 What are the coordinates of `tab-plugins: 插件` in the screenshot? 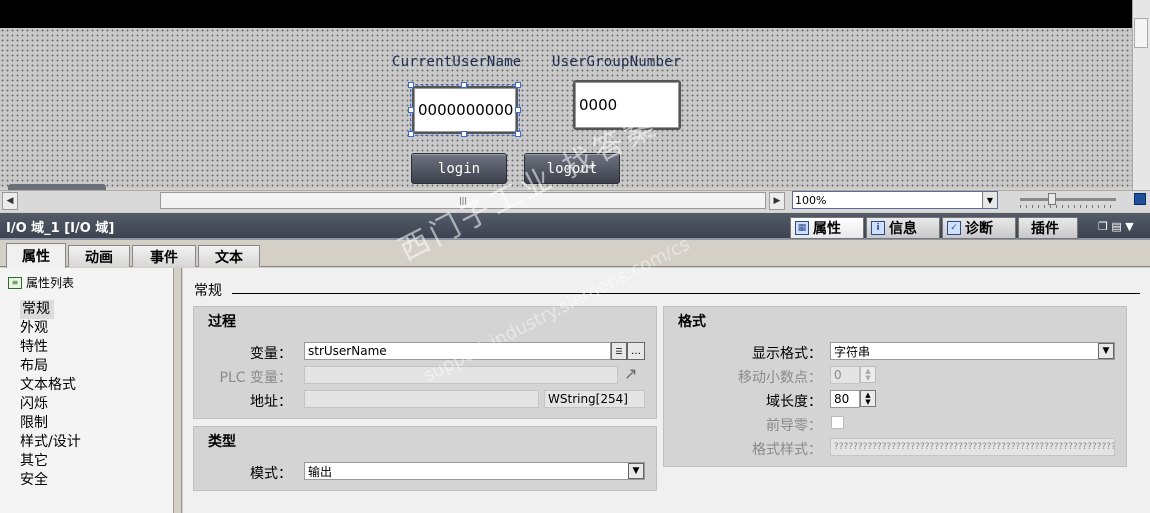 It's located at (1048, 228).